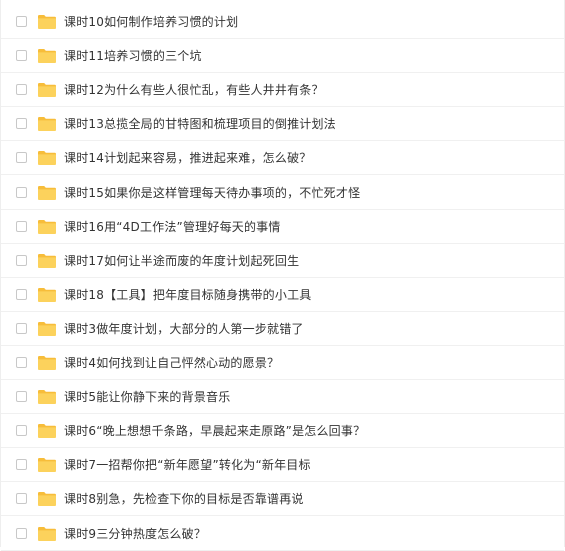 The width and height of the screenshot is (565, 551). I want to click on file-name: 课时3做年度计划，大部分的人第一步就错了, so click(184, 328).